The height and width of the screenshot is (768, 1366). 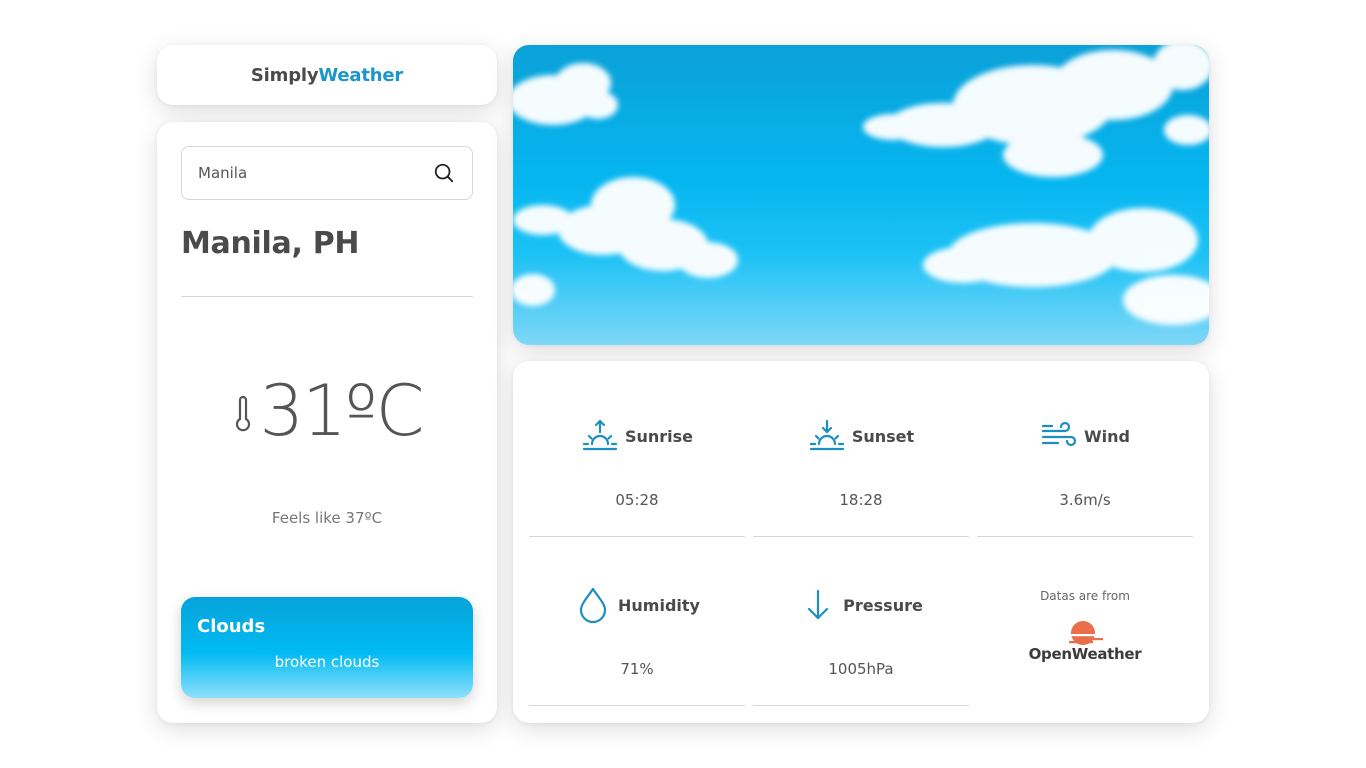 I want to click on humidity-drop-icon, so click(x=593, y=605).